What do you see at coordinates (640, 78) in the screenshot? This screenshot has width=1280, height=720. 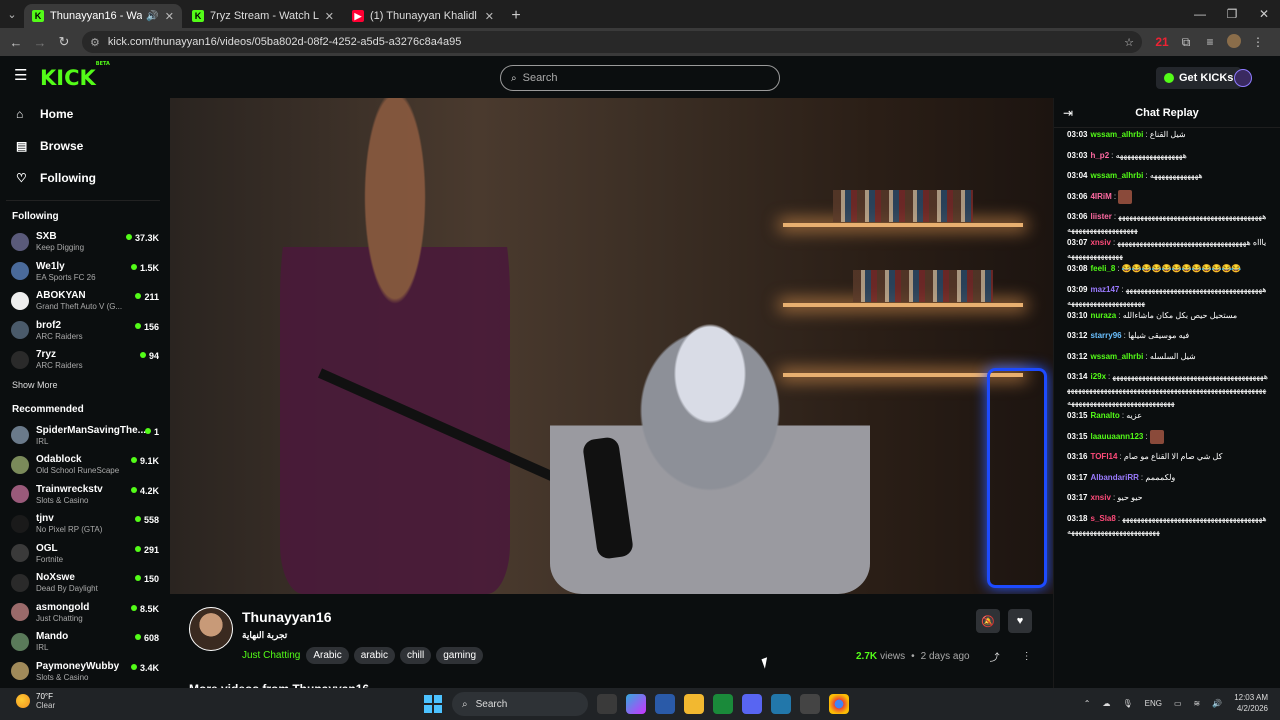 I see `search-input: ⌕ Search` at bounding box center [640, 78].